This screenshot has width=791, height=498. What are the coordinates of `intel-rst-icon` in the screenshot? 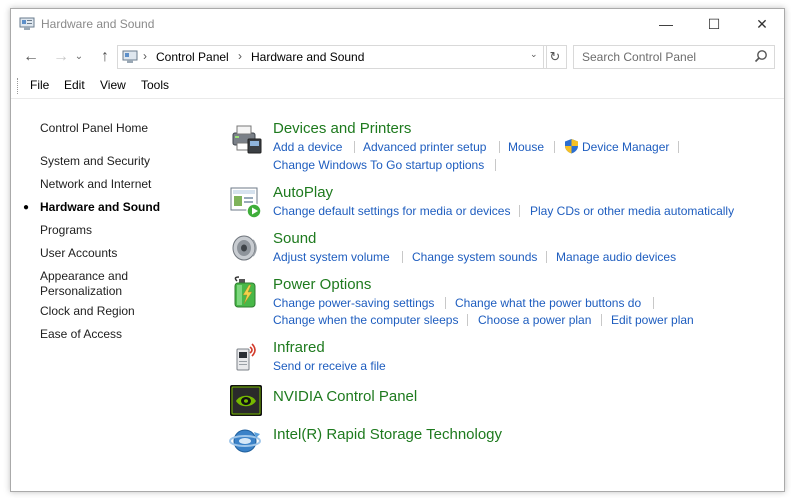 It's located at (246, 441).